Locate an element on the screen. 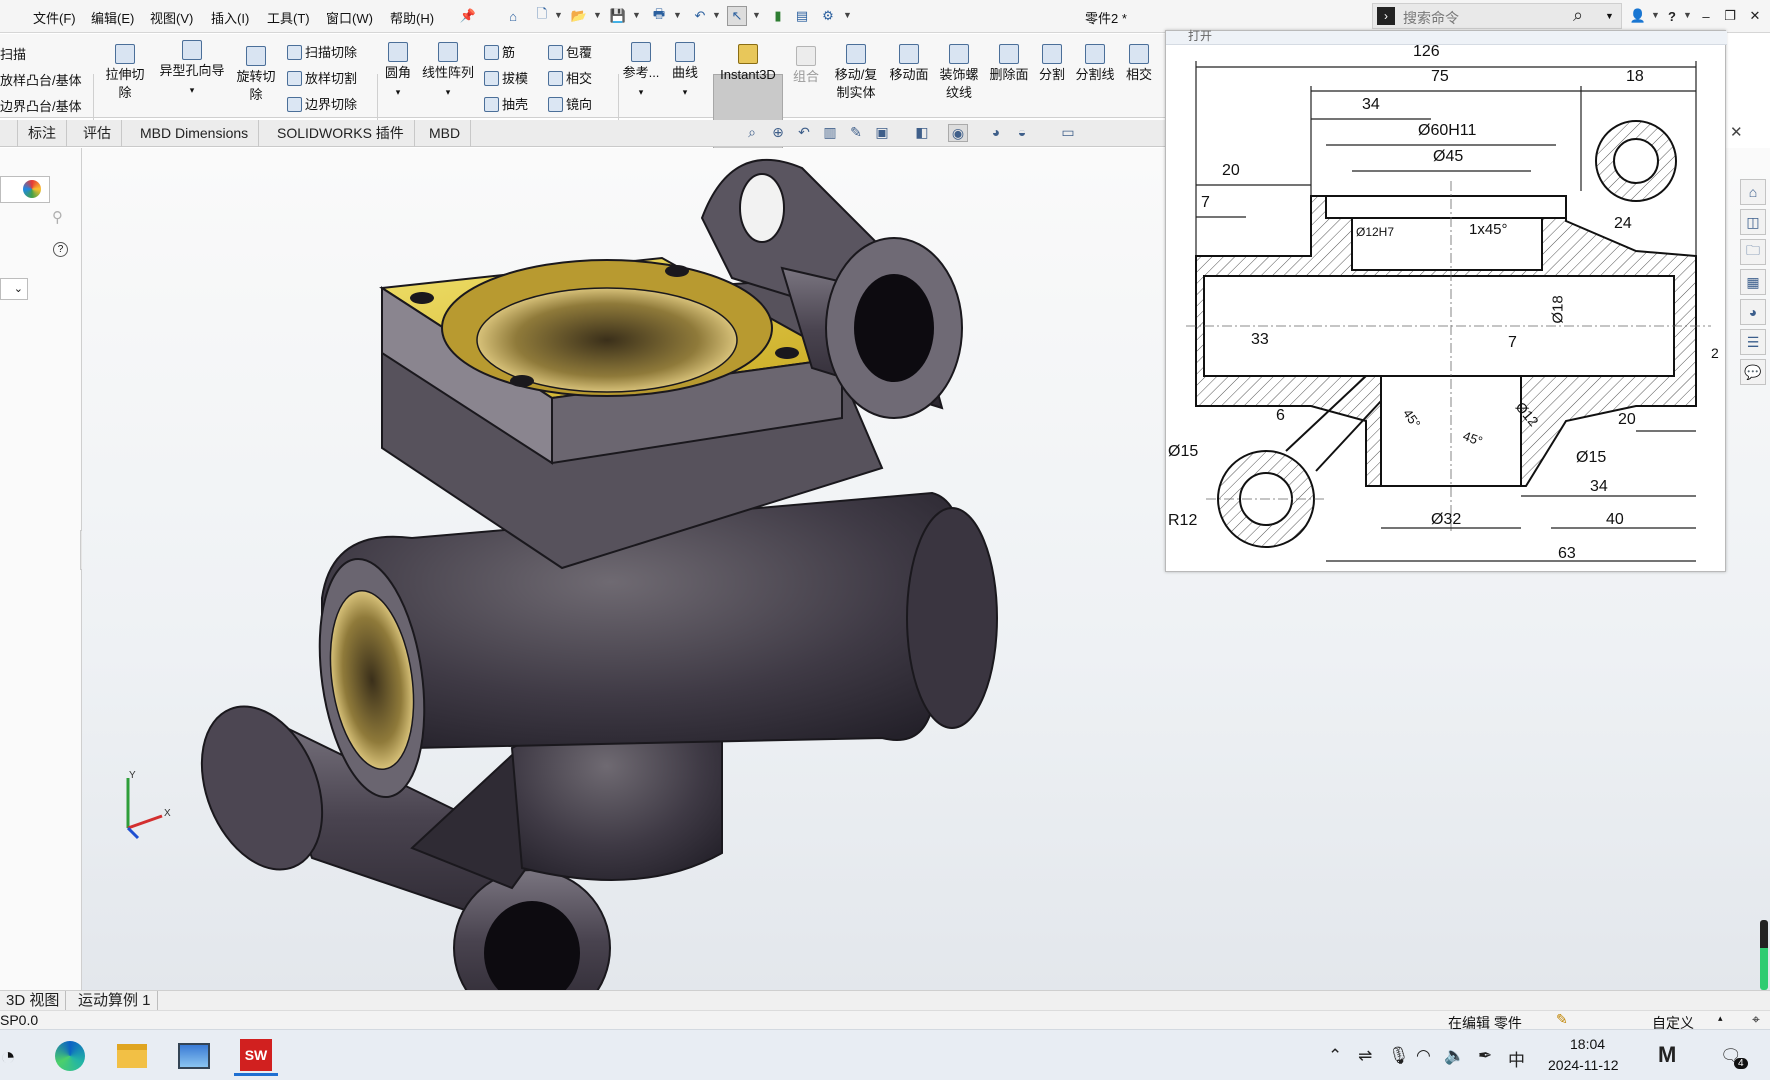  hole-wizard-button: 异型孔向导 ▾ is located at coordinates (192, 69).